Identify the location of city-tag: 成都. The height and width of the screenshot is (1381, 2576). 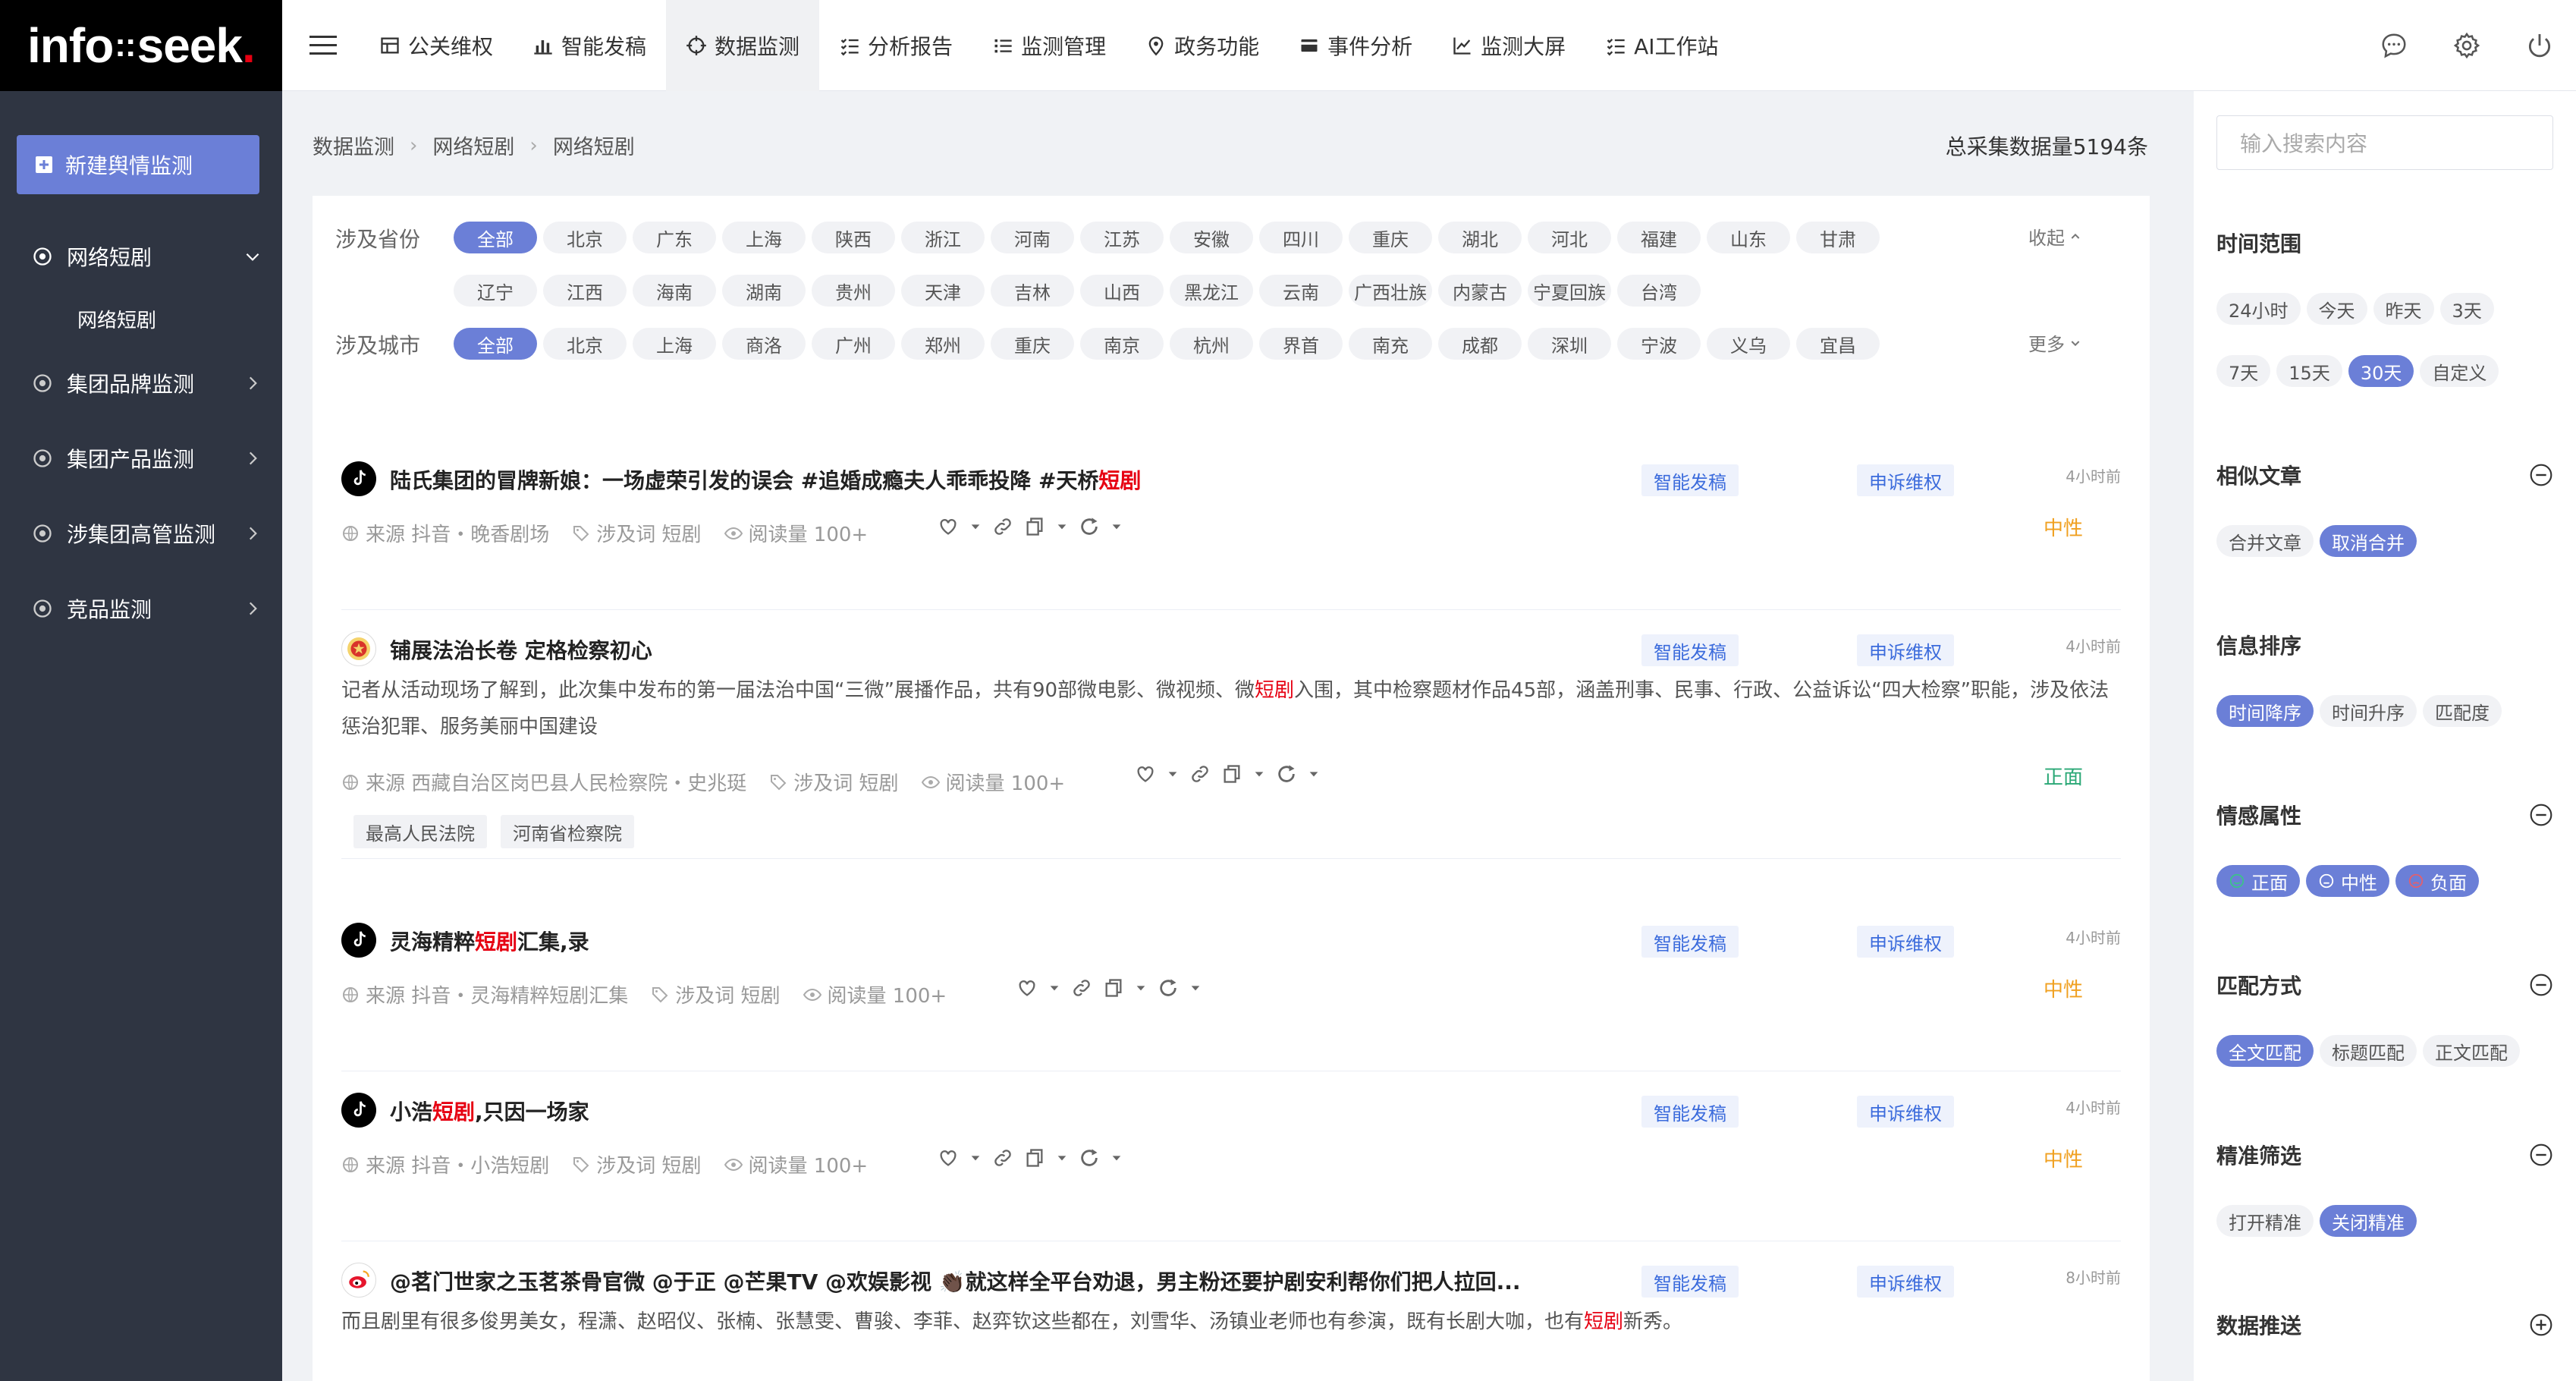
(1480, 344).